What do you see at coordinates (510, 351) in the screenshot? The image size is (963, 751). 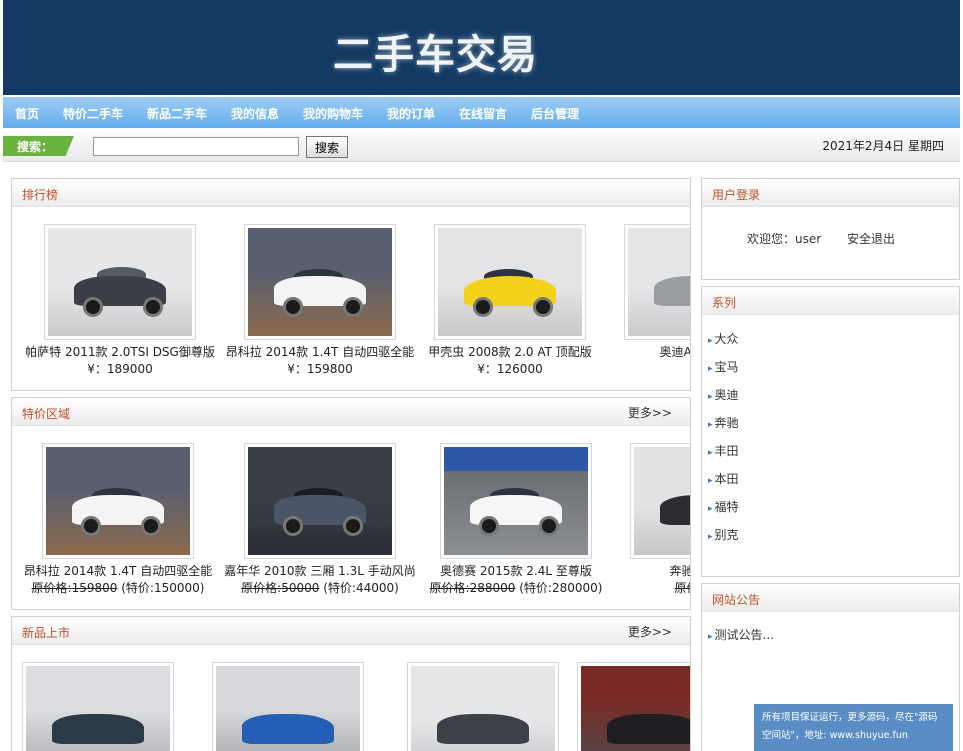 I see `car-name: 甲壳虫 2008款 2.0 AT 顶配版` at bounding box center [510, 351].